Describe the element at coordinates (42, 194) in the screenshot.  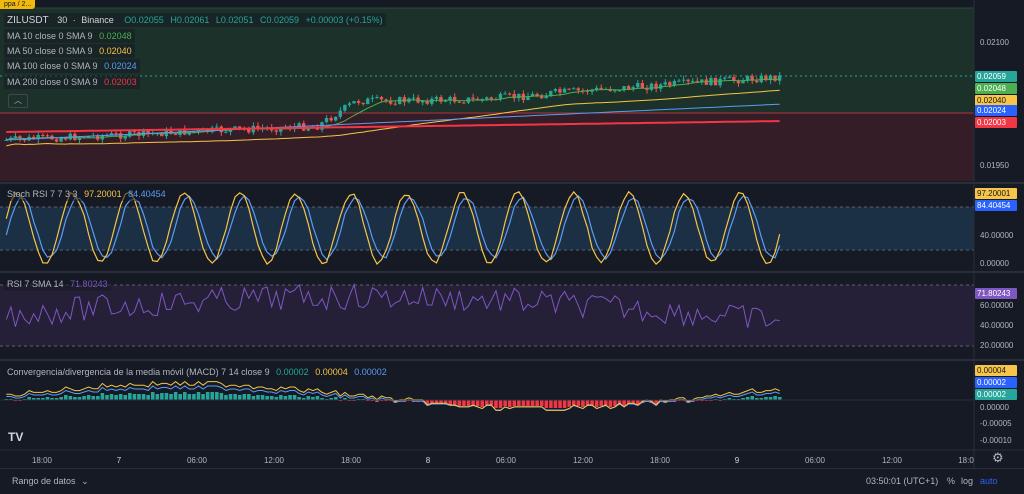
I see `stoch-rsi-label: Stoch RSI 7 7 3 3` at that location.